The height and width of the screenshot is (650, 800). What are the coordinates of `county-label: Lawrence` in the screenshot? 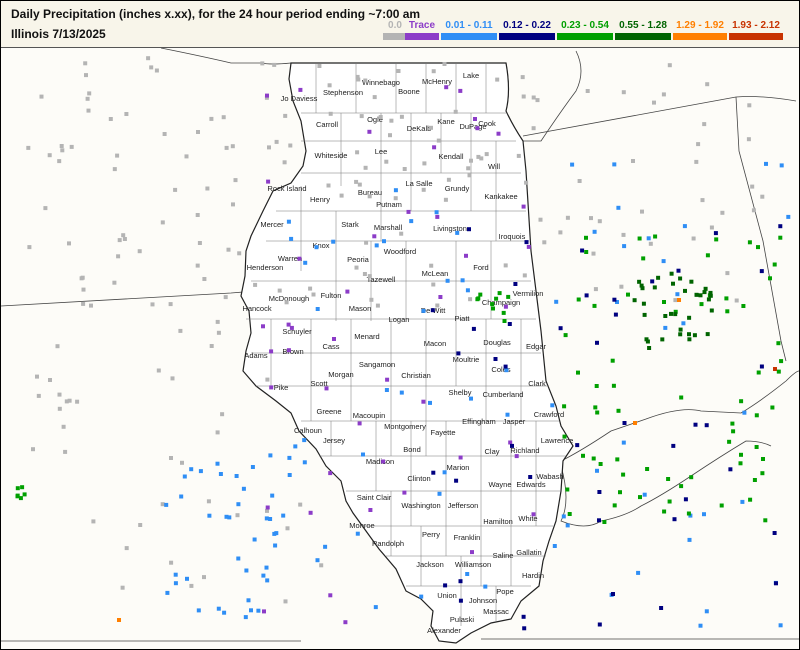 It's located at (557, 440).